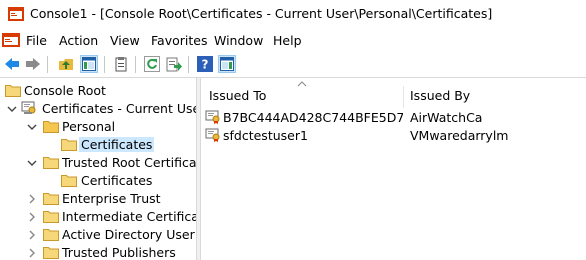  What do you see at coordinates (119, 252) in the screenshot?
I see `tree-item-label: Trusted Publishers` at bounding box center [119, 252].